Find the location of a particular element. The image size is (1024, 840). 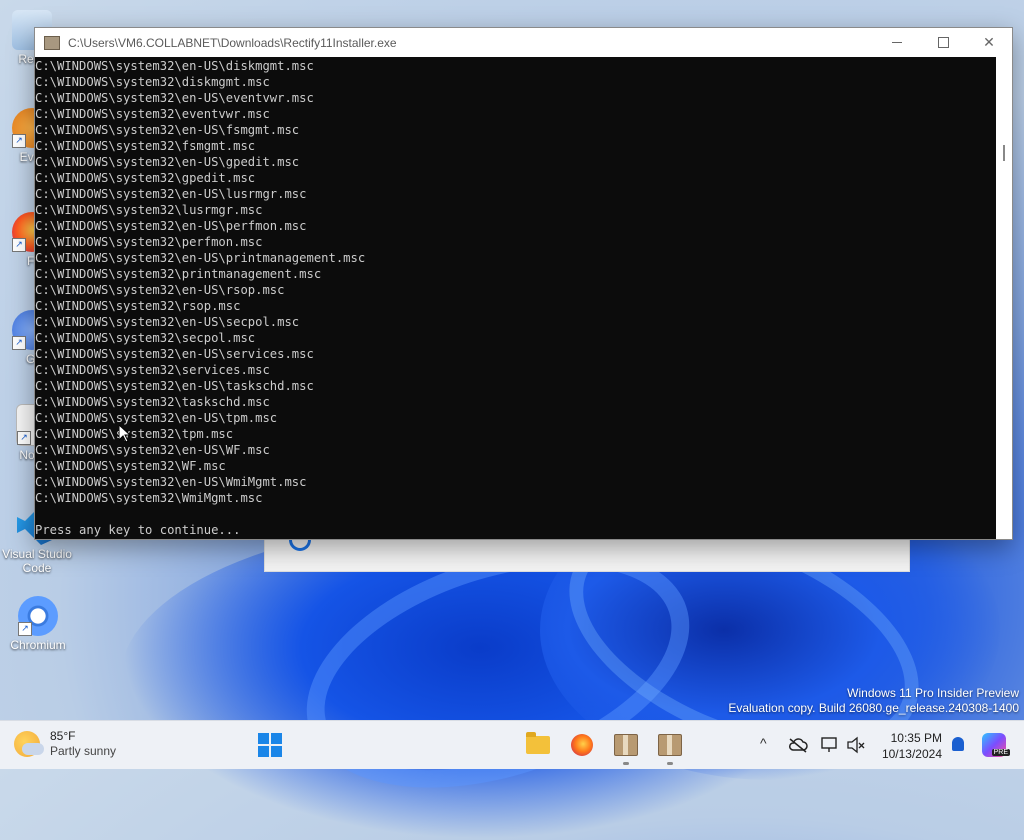

taskbar-file-explorer is located at coordinates (538, 745).